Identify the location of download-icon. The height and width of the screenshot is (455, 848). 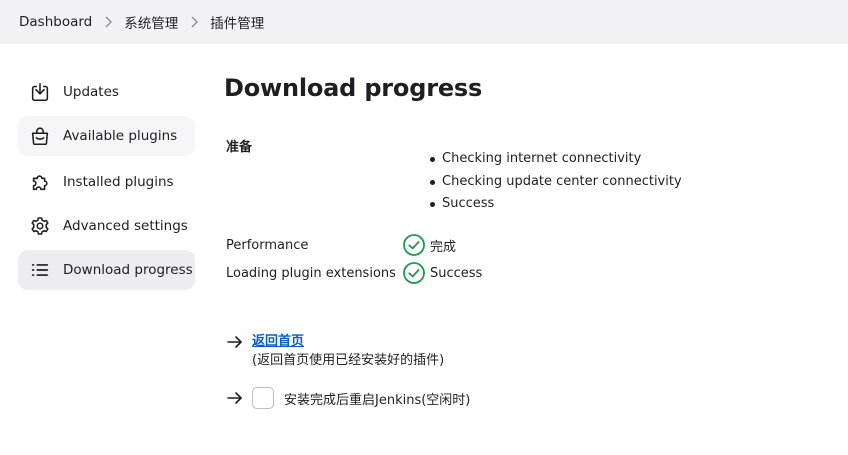
(40, 92).